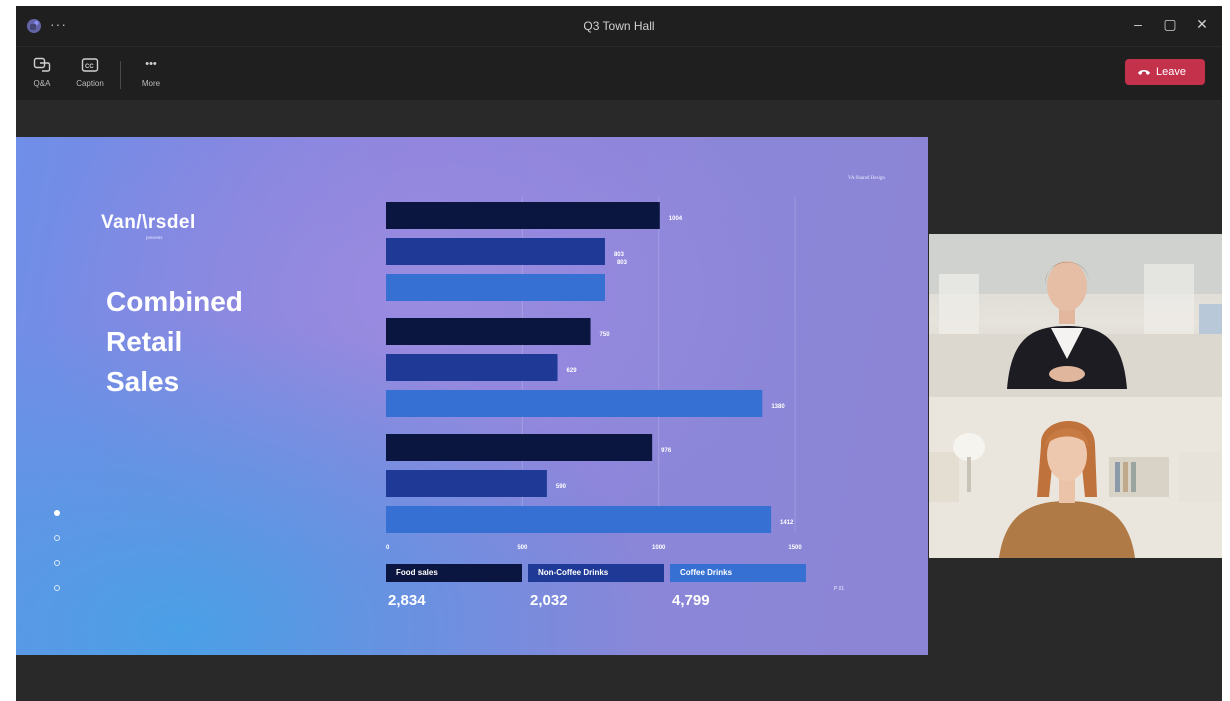 The height and width of the screenshot is (701, 1230). I want to click on slide-headline: Combined Retail Sales, so click(174, 342).